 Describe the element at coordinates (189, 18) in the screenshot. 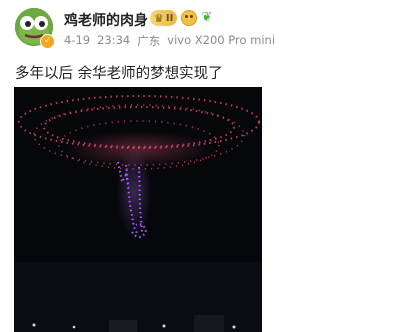

I see `smiley-face-icon` at that location.